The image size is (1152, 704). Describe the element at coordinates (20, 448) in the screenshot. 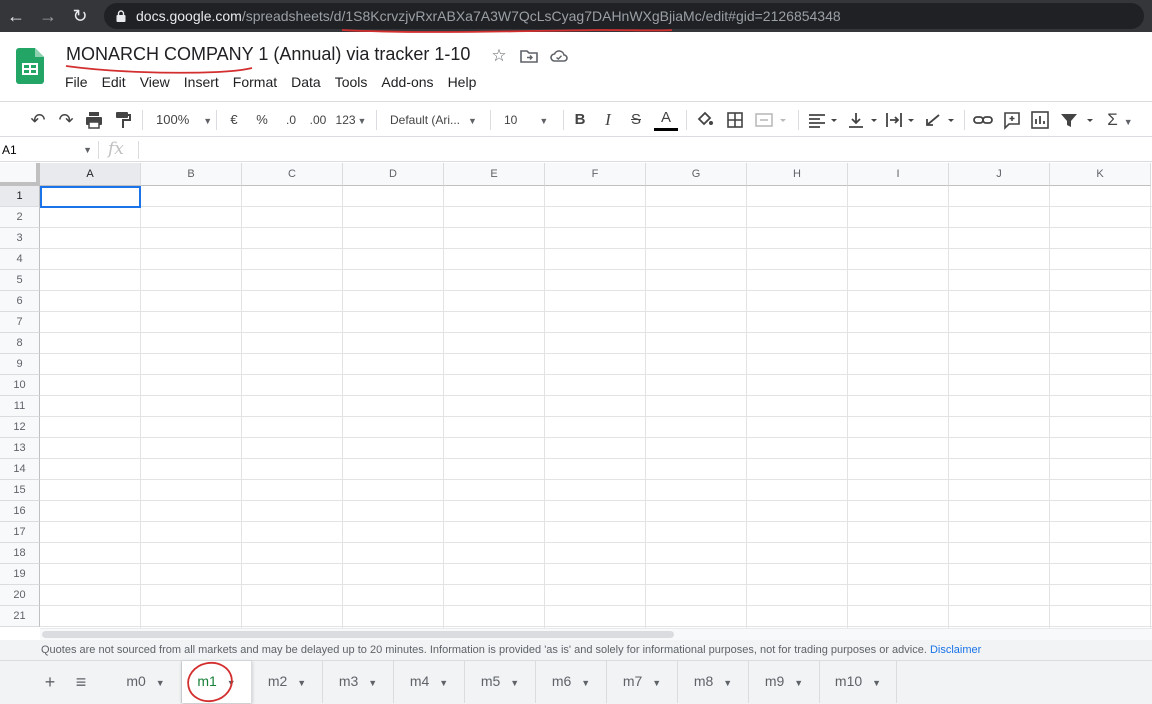

I see `row-header-13: 13` at that location.